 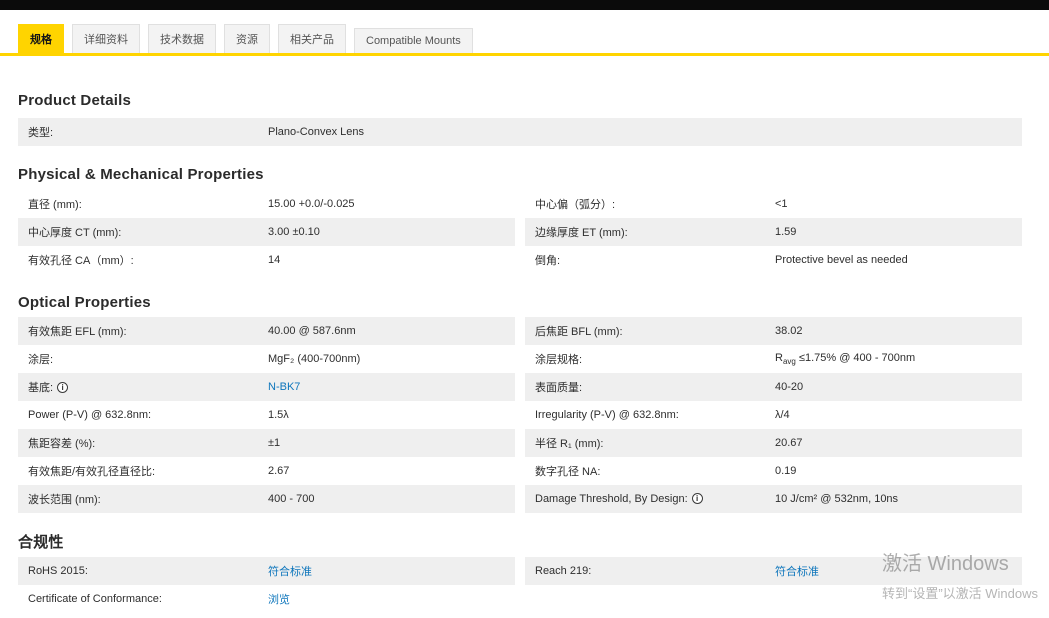 What do you see at coordinates (789, 443) in the screenshot?
I see `spec-value: 20.67` at bounding box center [789, 443].